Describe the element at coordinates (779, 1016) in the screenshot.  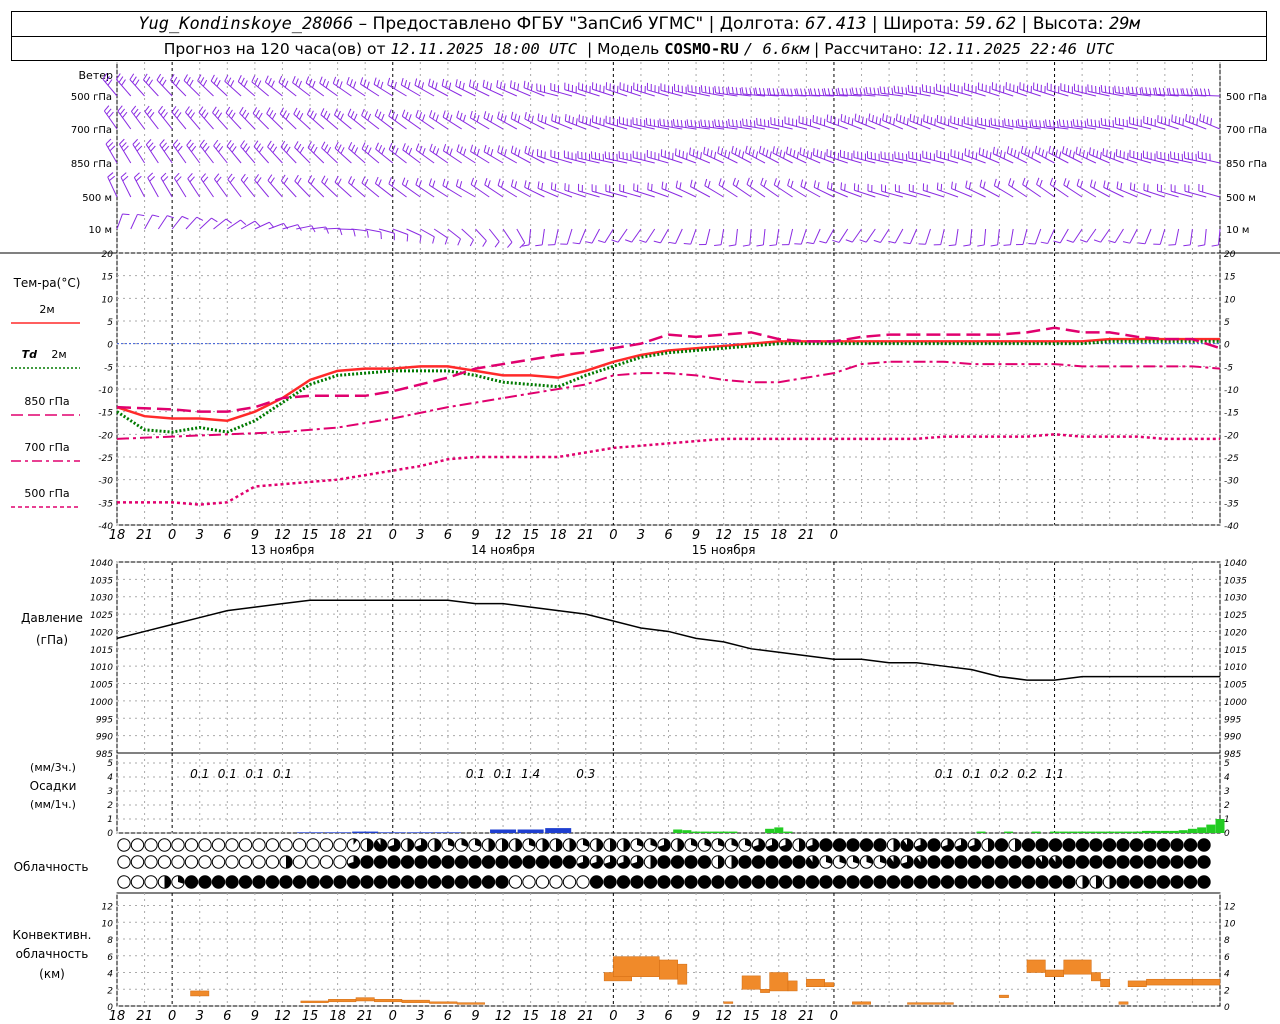
I see `hour-tick-label: 18` at that location.